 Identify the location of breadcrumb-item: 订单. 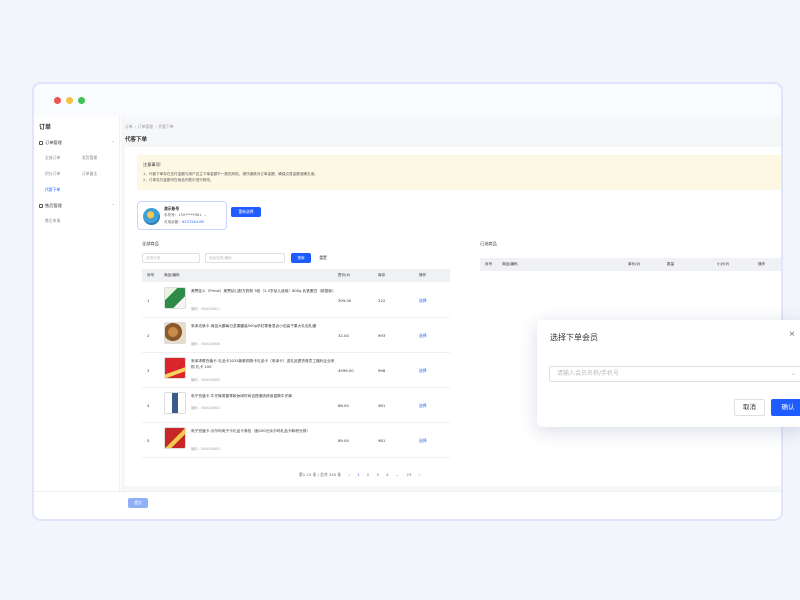
(129, 126).